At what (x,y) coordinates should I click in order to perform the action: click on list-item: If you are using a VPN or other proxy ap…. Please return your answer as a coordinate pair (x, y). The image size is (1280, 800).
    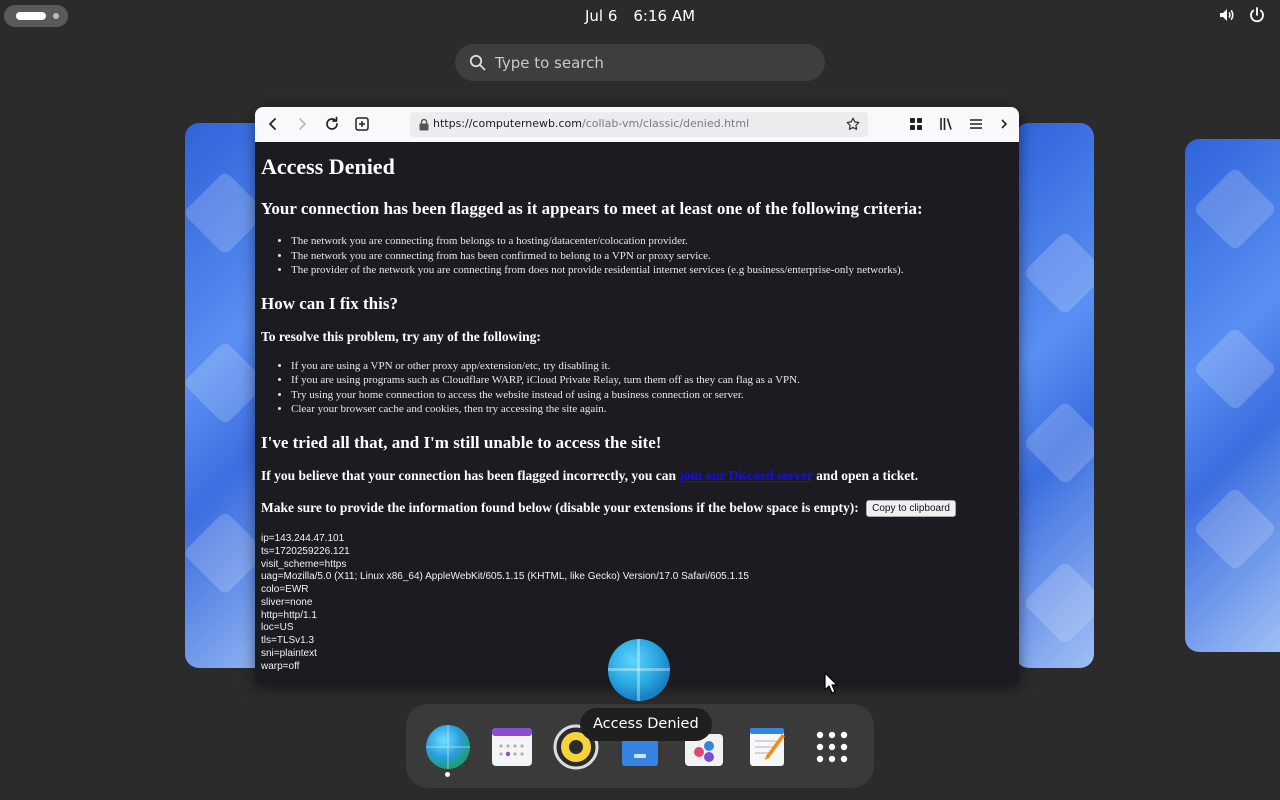
    Looking at the image, I should click on (652, 366).